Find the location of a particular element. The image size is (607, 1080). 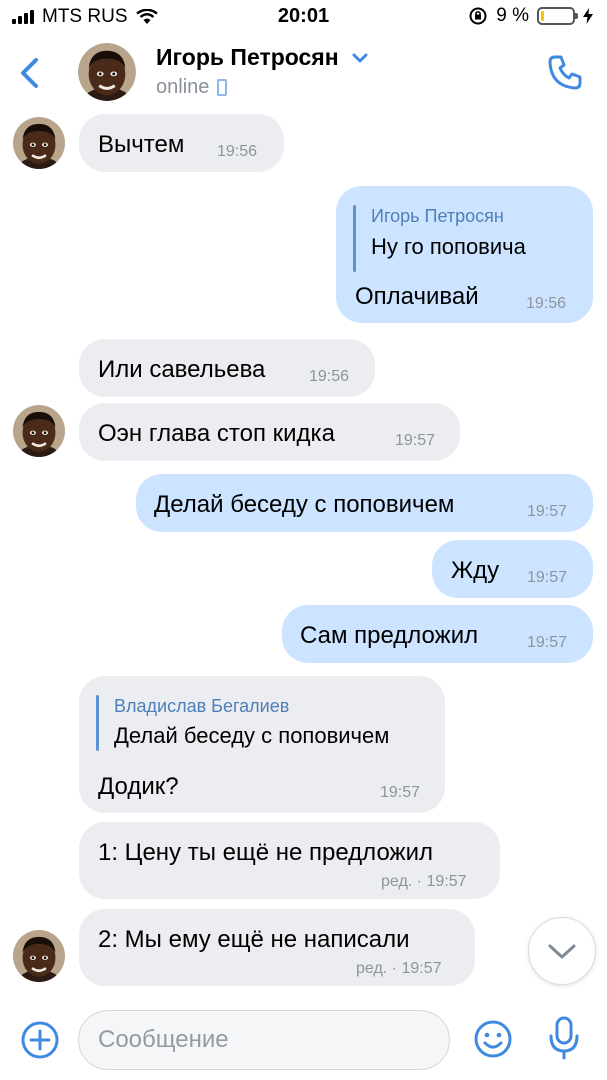

message-text: Оэн глава стоп кидка is located at coordinates (216, 433).